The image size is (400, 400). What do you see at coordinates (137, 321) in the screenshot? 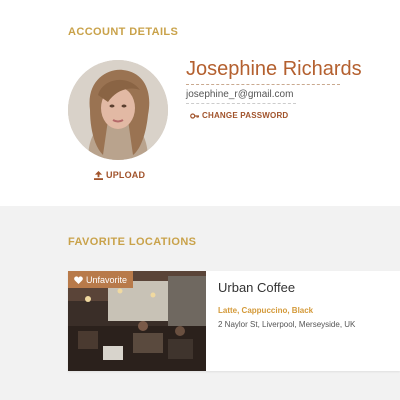
I see `location-photo: Unfavorite` at bounding box center [137, 321].